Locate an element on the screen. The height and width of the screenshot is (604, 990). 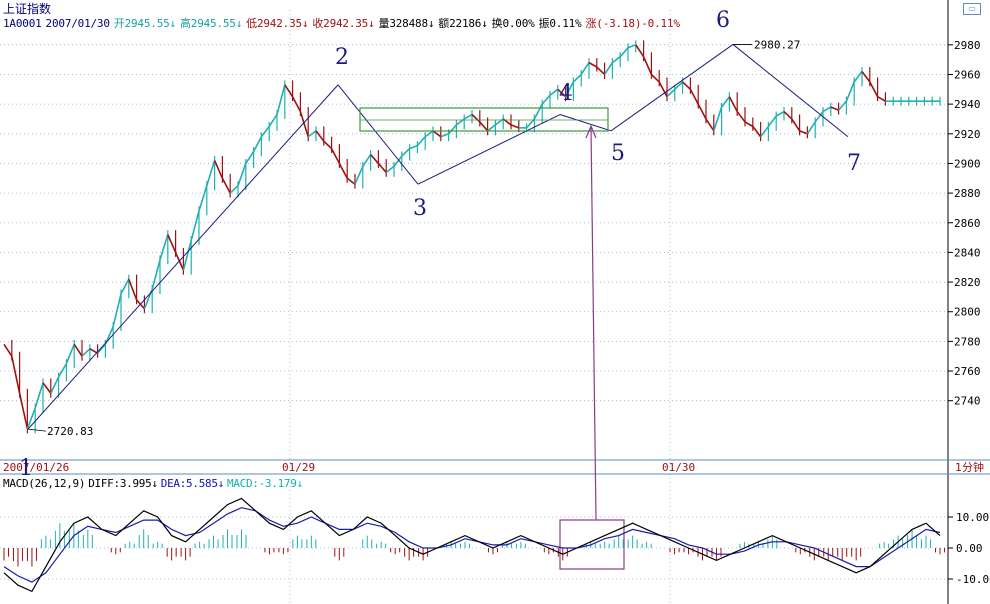
wave-label-5: 5 is located at coordinates (618, 153).